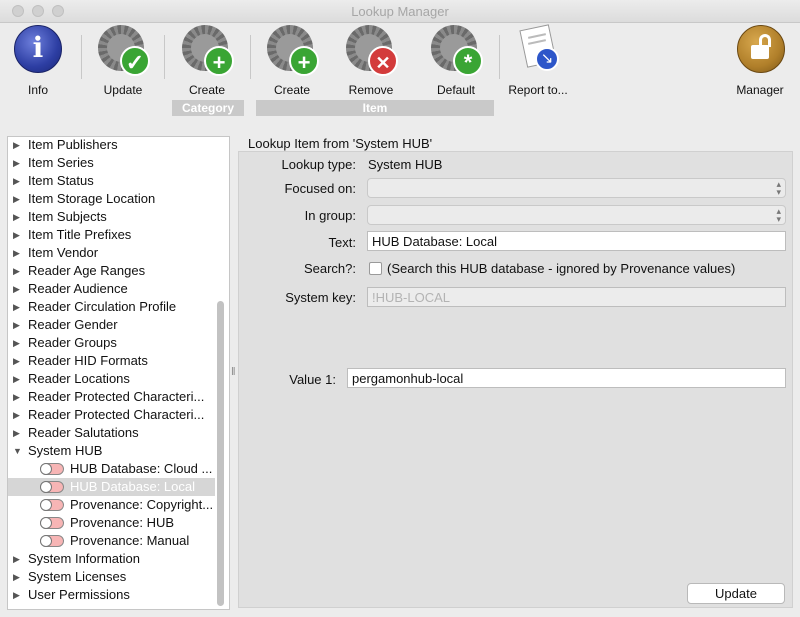 This screenshot has width=800, height=617. Describe the element at coordinates (318, 164) in the screenshot. I see `lookup-type-label: Lookup type:` at that location.